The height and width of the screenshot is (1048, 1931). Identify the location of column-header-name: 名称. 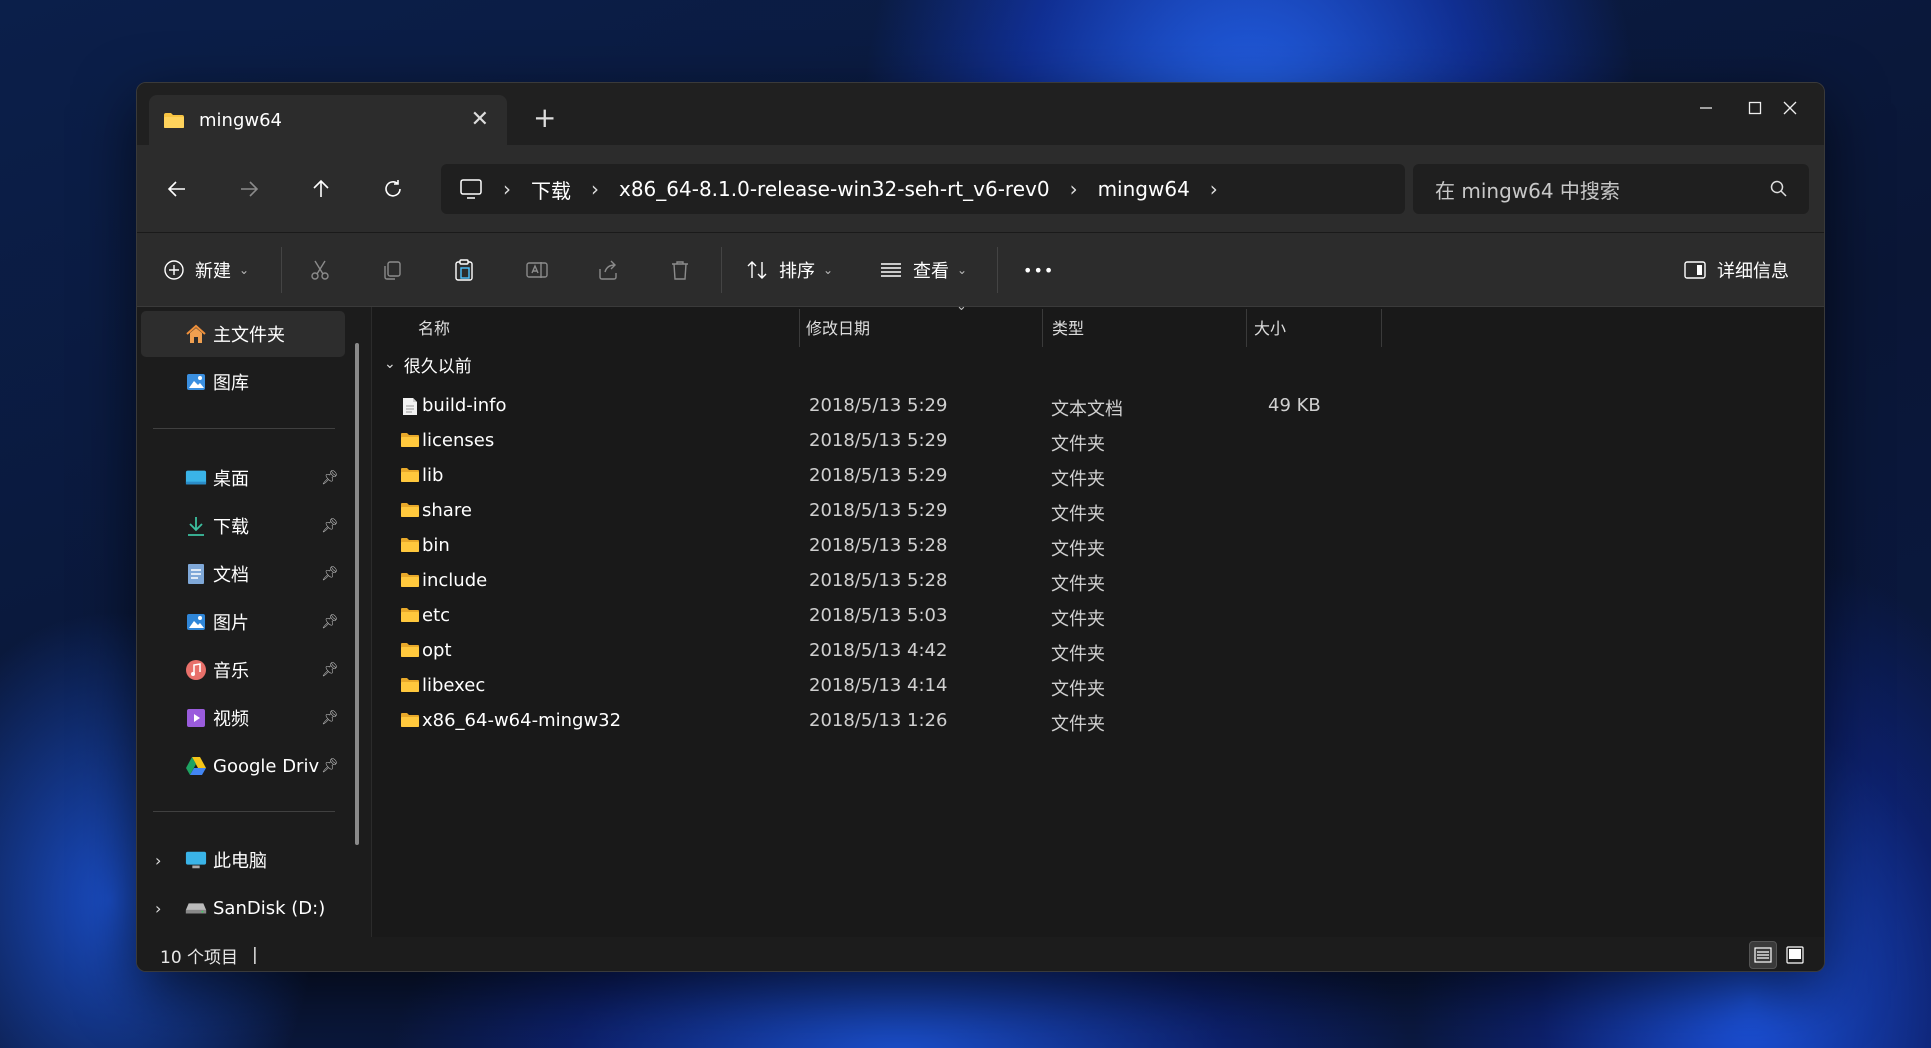
(583, 327).